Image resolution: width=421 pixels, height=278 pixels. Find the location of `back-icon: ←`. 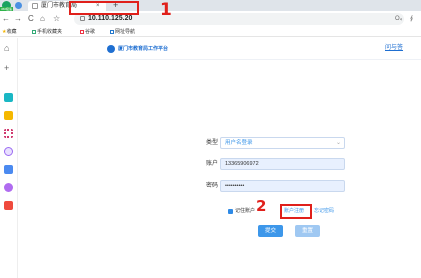

back-icon: ← is located at coordinates (6, 18).